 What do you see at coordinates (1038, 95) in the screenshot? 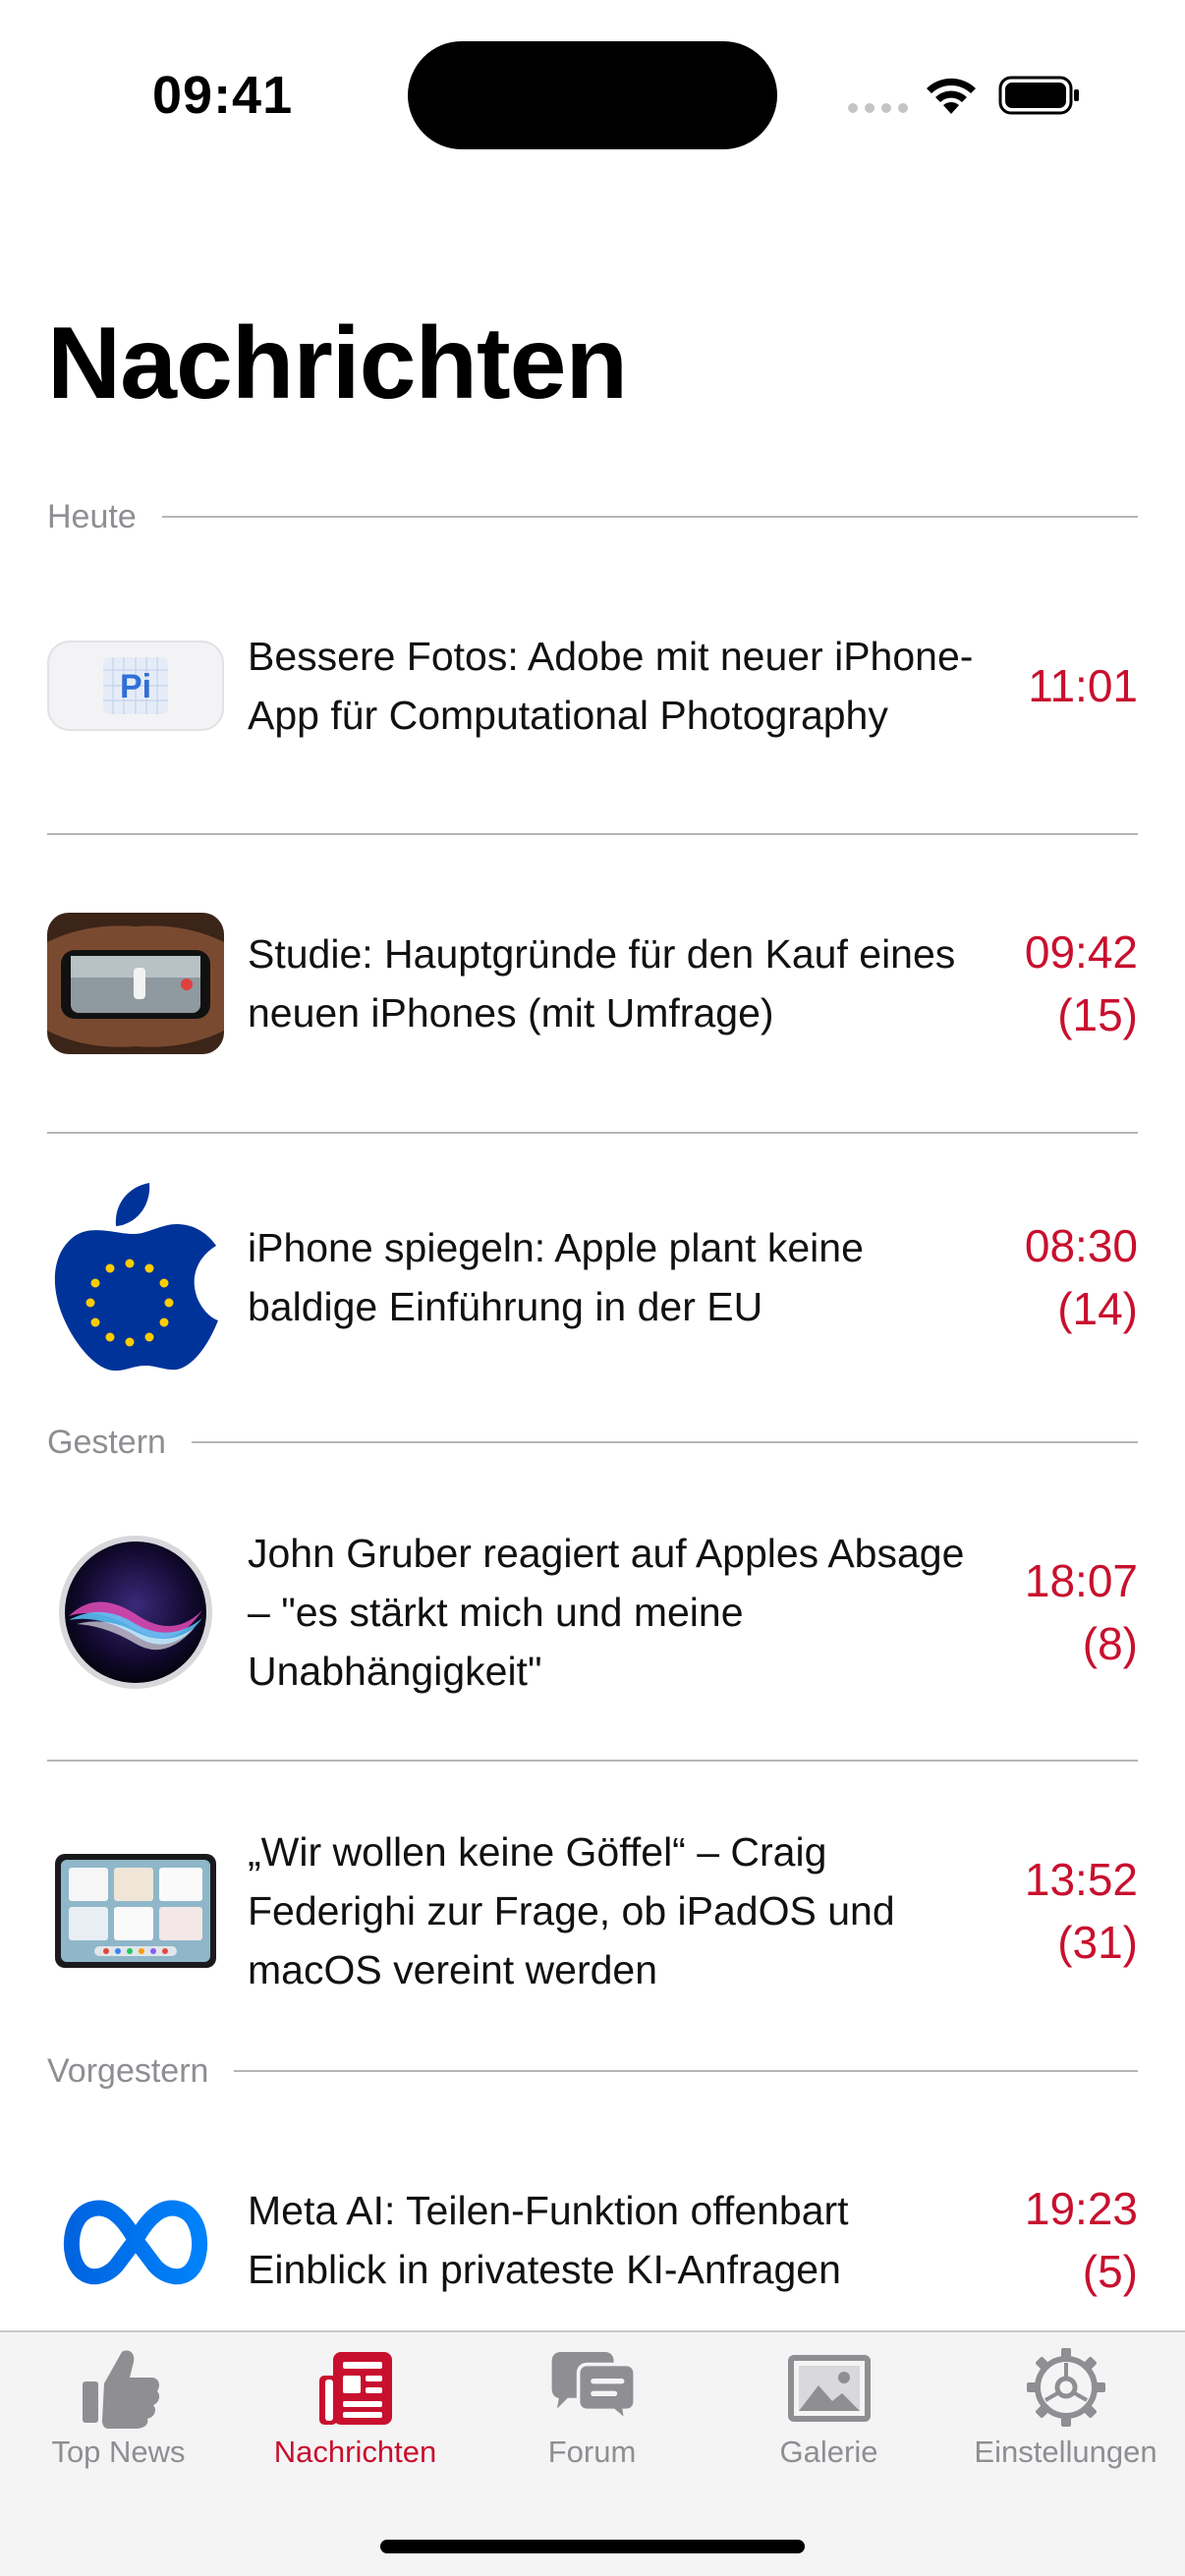
I see `battery-icon` at bounding box center [1038, 95].